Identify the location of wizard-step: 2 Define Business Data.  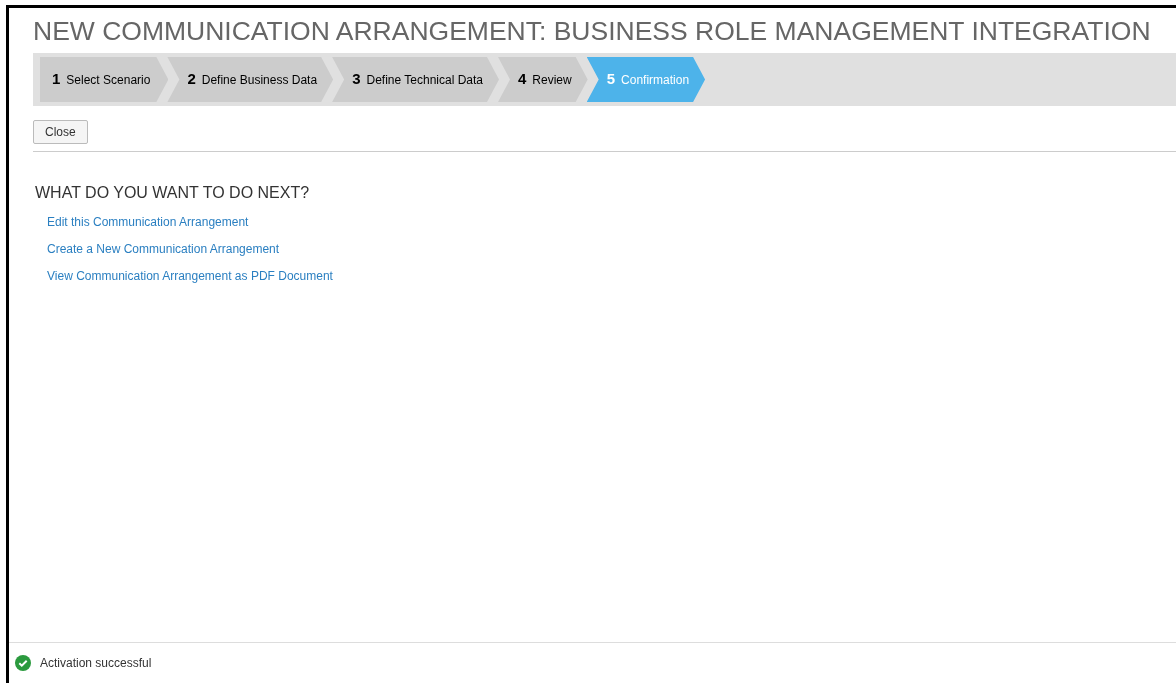
(250, 79).